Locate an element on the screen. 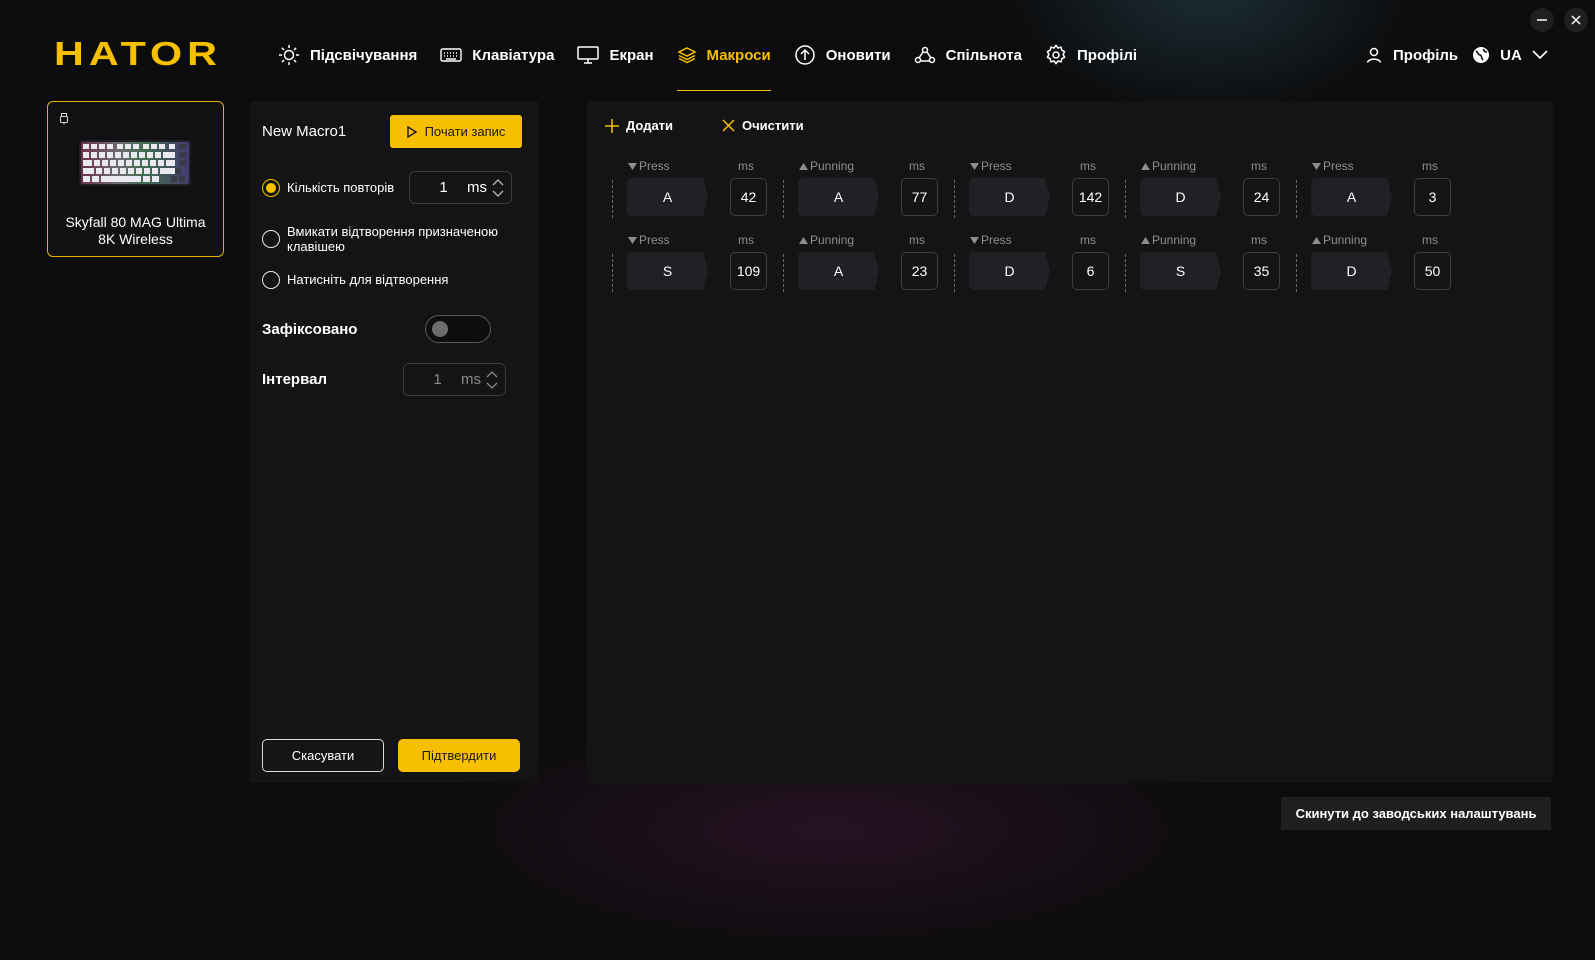  nav-tab-0: Підсвічування is located at coordinates (347, 55).